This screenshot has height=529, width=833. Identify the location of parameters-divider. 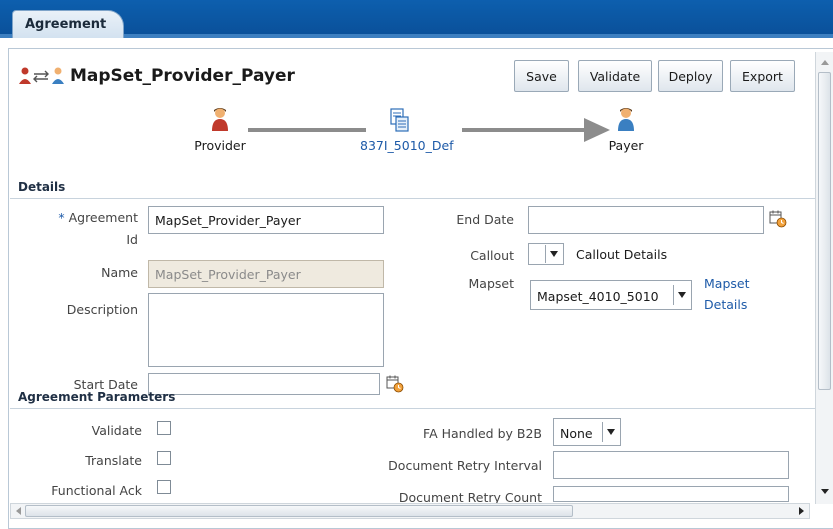
(412, 408).